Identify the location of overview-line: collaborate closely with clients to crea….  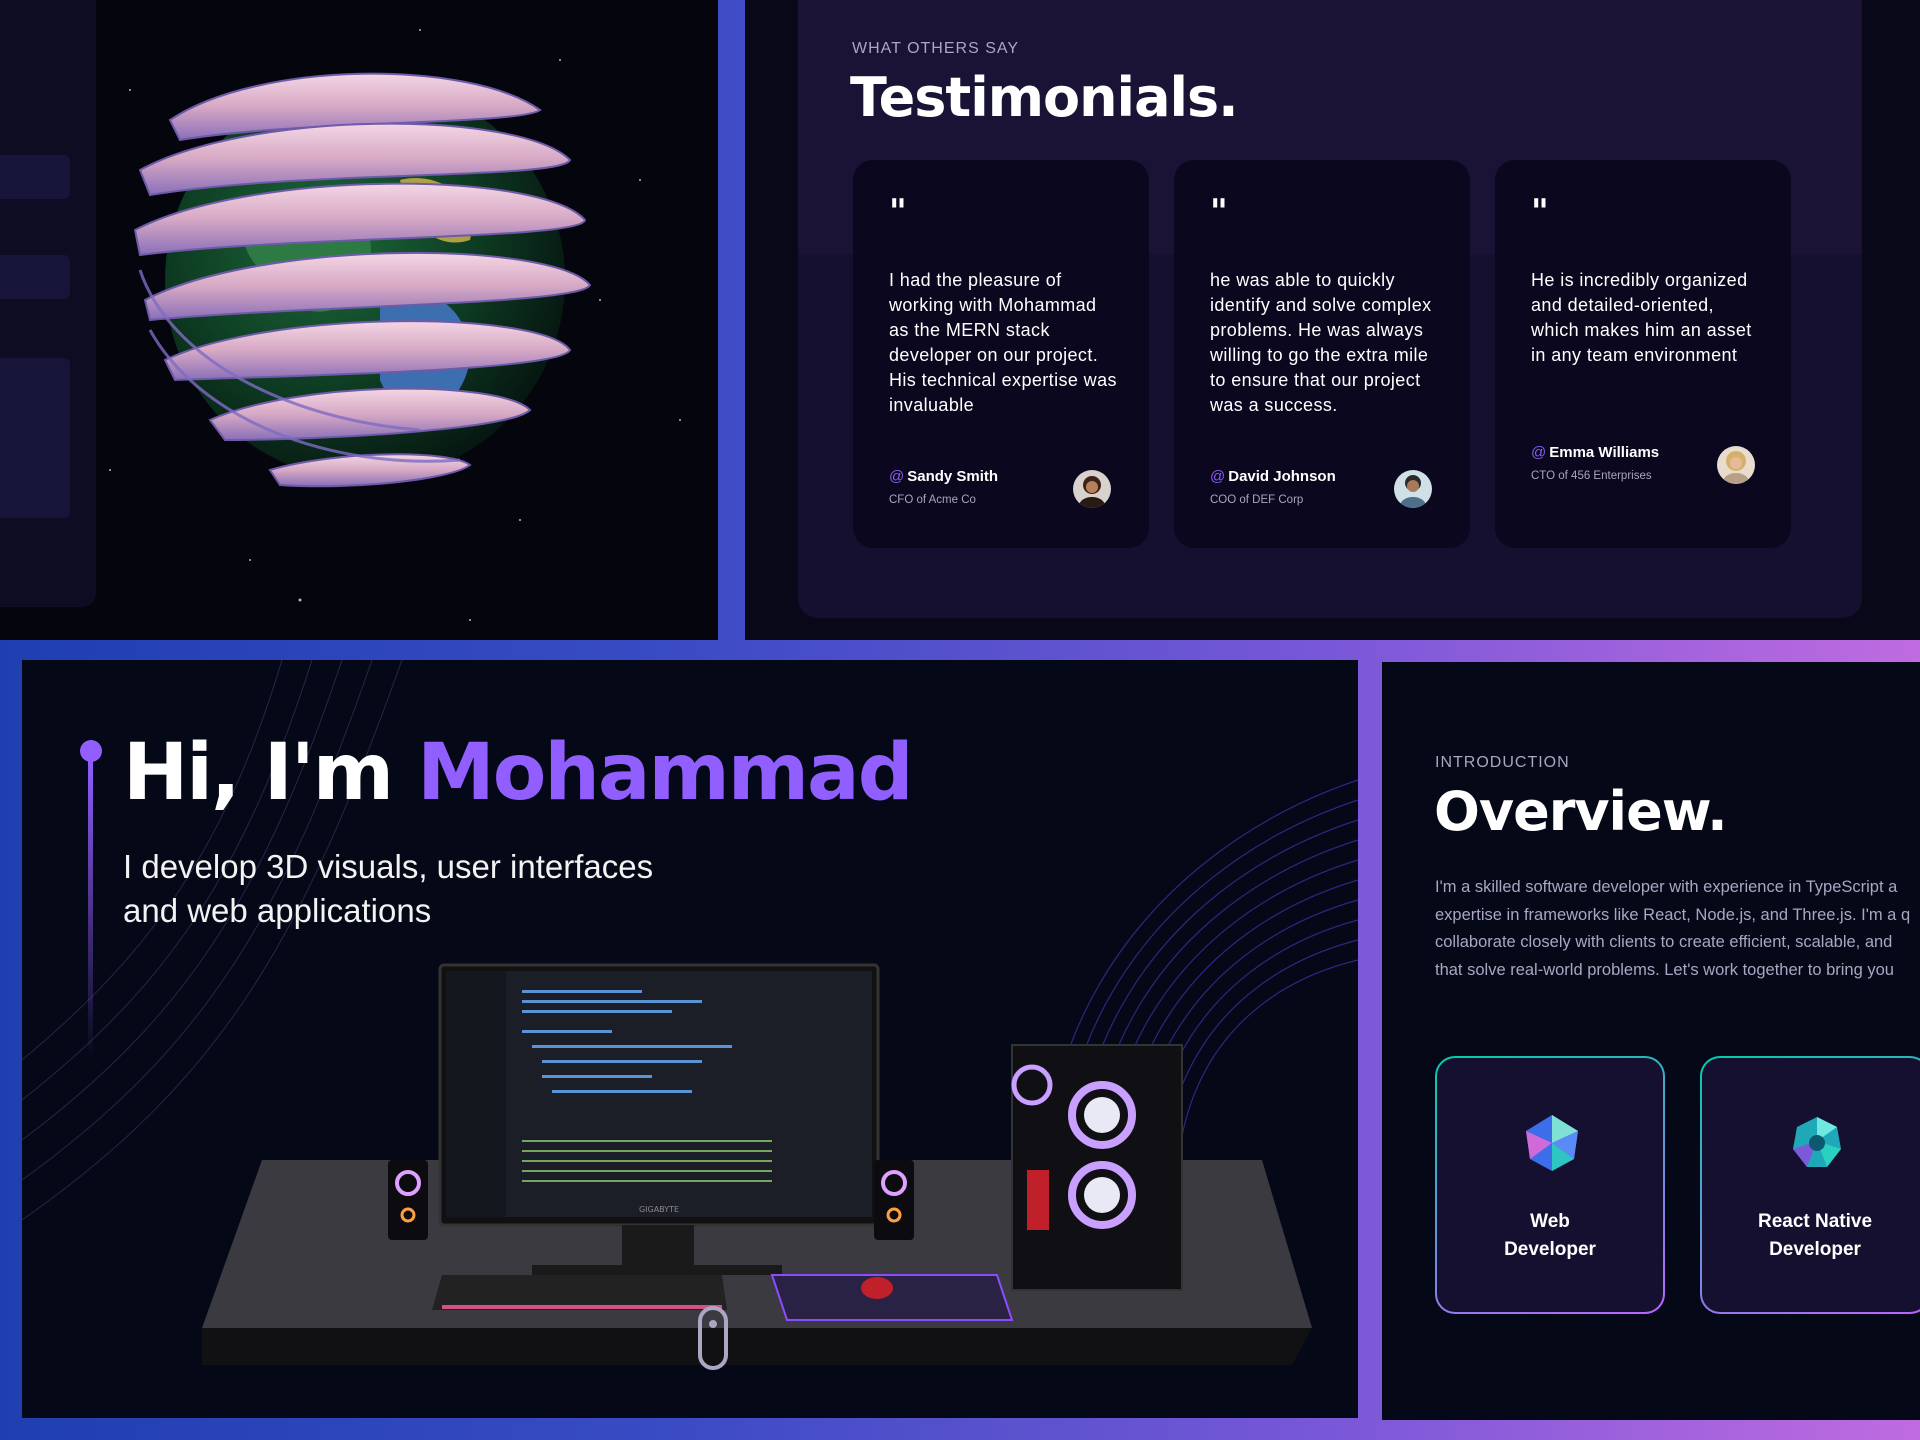
(1664, 942).